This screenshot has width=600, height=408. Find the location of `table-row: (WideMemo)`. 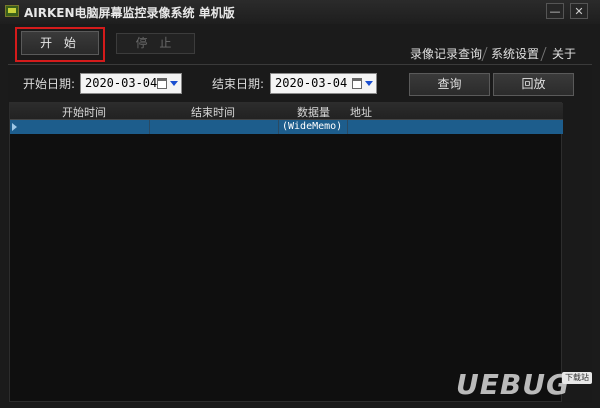

table-row: (WideMemo) is located at coordinates (286, 127).